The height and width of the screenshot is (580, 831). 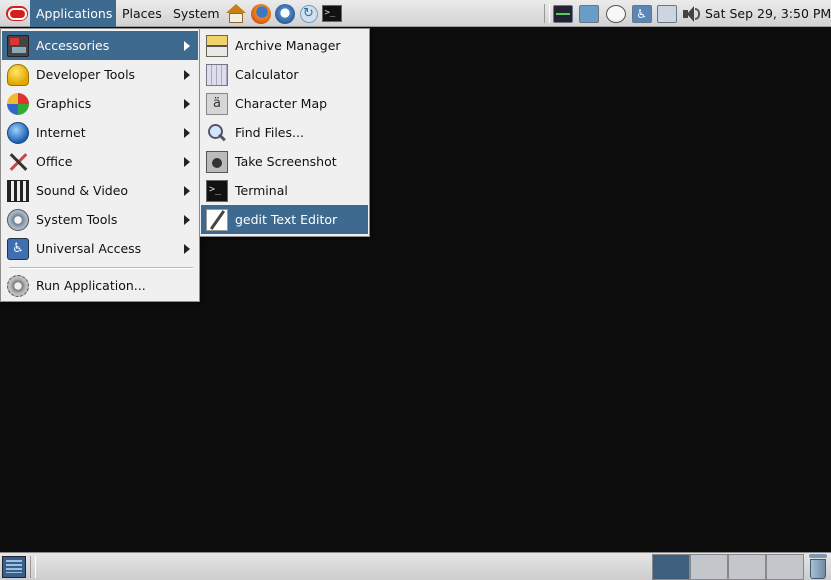 I want to click on gedit-icon, so click(x=217, y=219).